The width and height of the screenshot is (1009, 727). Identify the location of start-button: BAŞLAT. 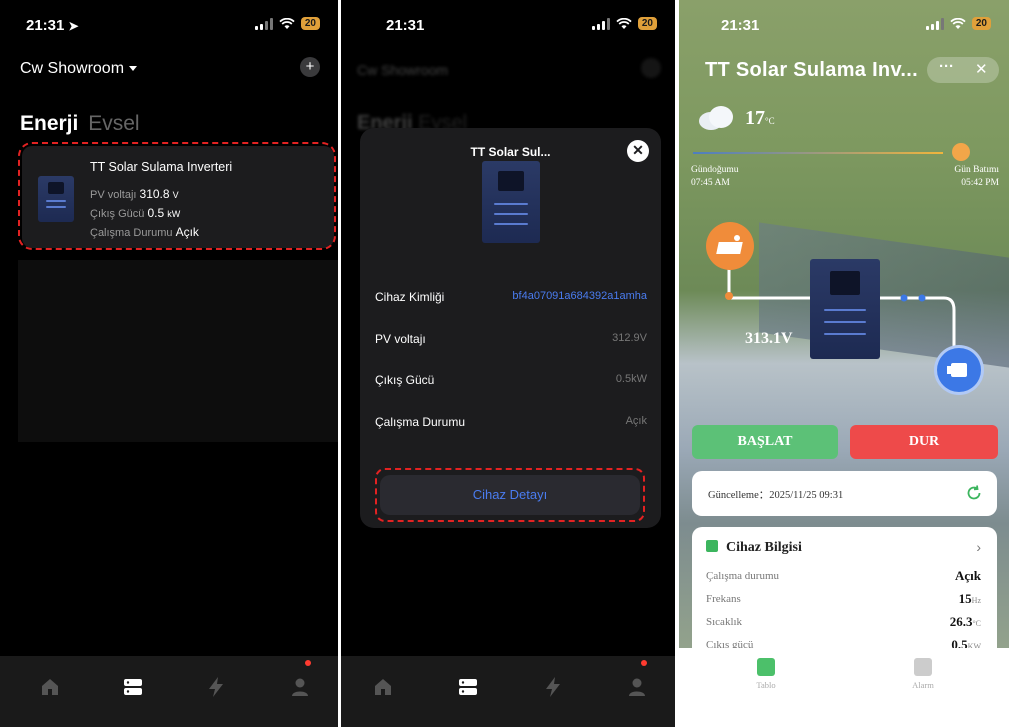
(765, 442).